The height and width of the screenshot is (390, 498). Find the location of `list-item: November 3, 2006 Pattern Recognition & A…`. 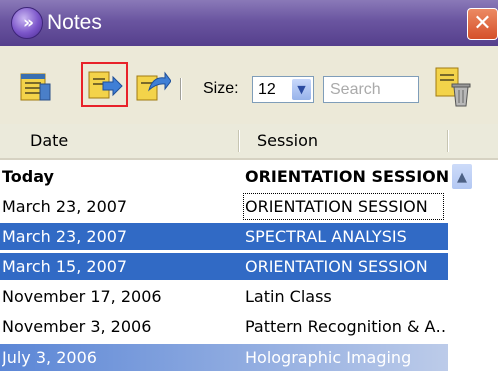

list-item: November 3, 2006 Pattern Recognition & A… is located at coordinates (224, 326).